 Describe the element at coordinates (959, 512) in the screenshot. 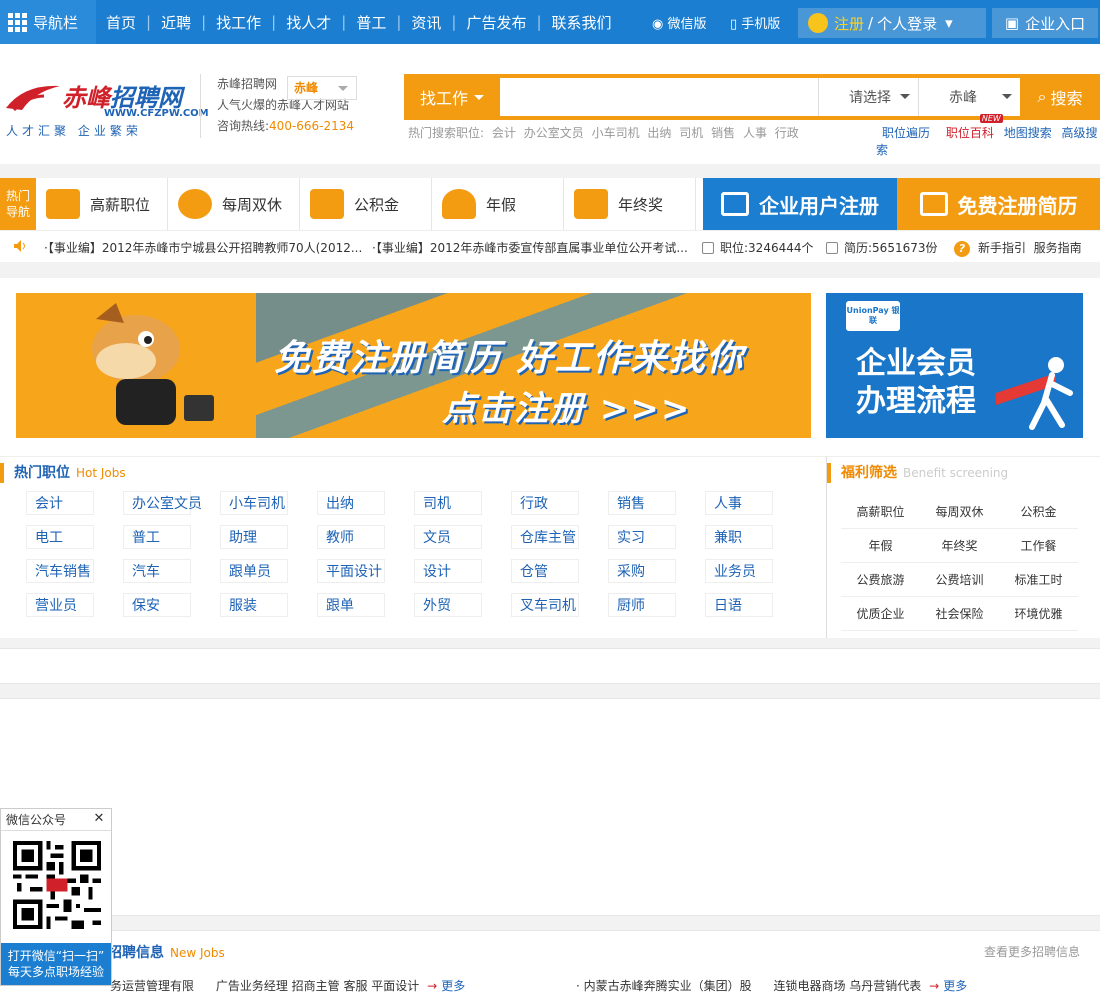

I see `benefit-filter-tag: 每周双休` at that location.